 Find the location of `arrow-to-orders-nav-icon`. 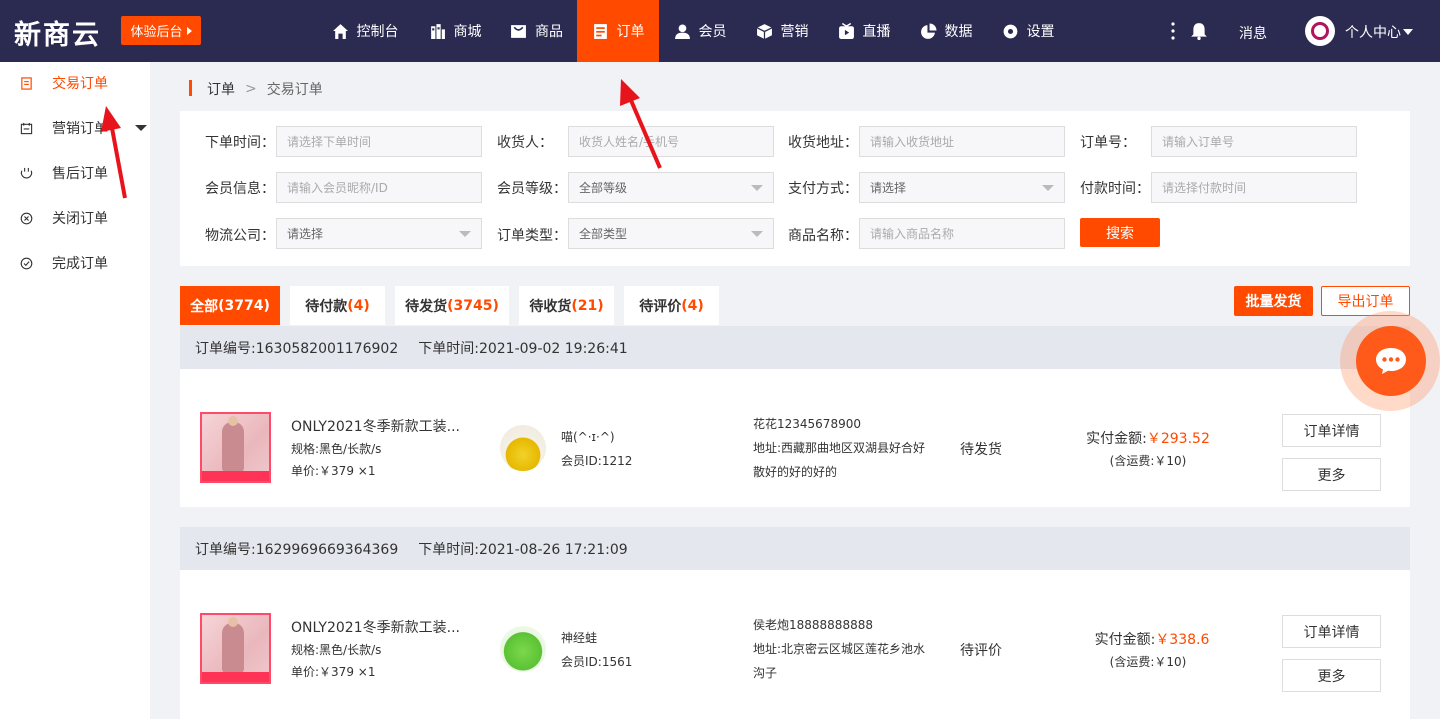

arrow-to-orders-nav-icon is located at coordinates (641, 124).